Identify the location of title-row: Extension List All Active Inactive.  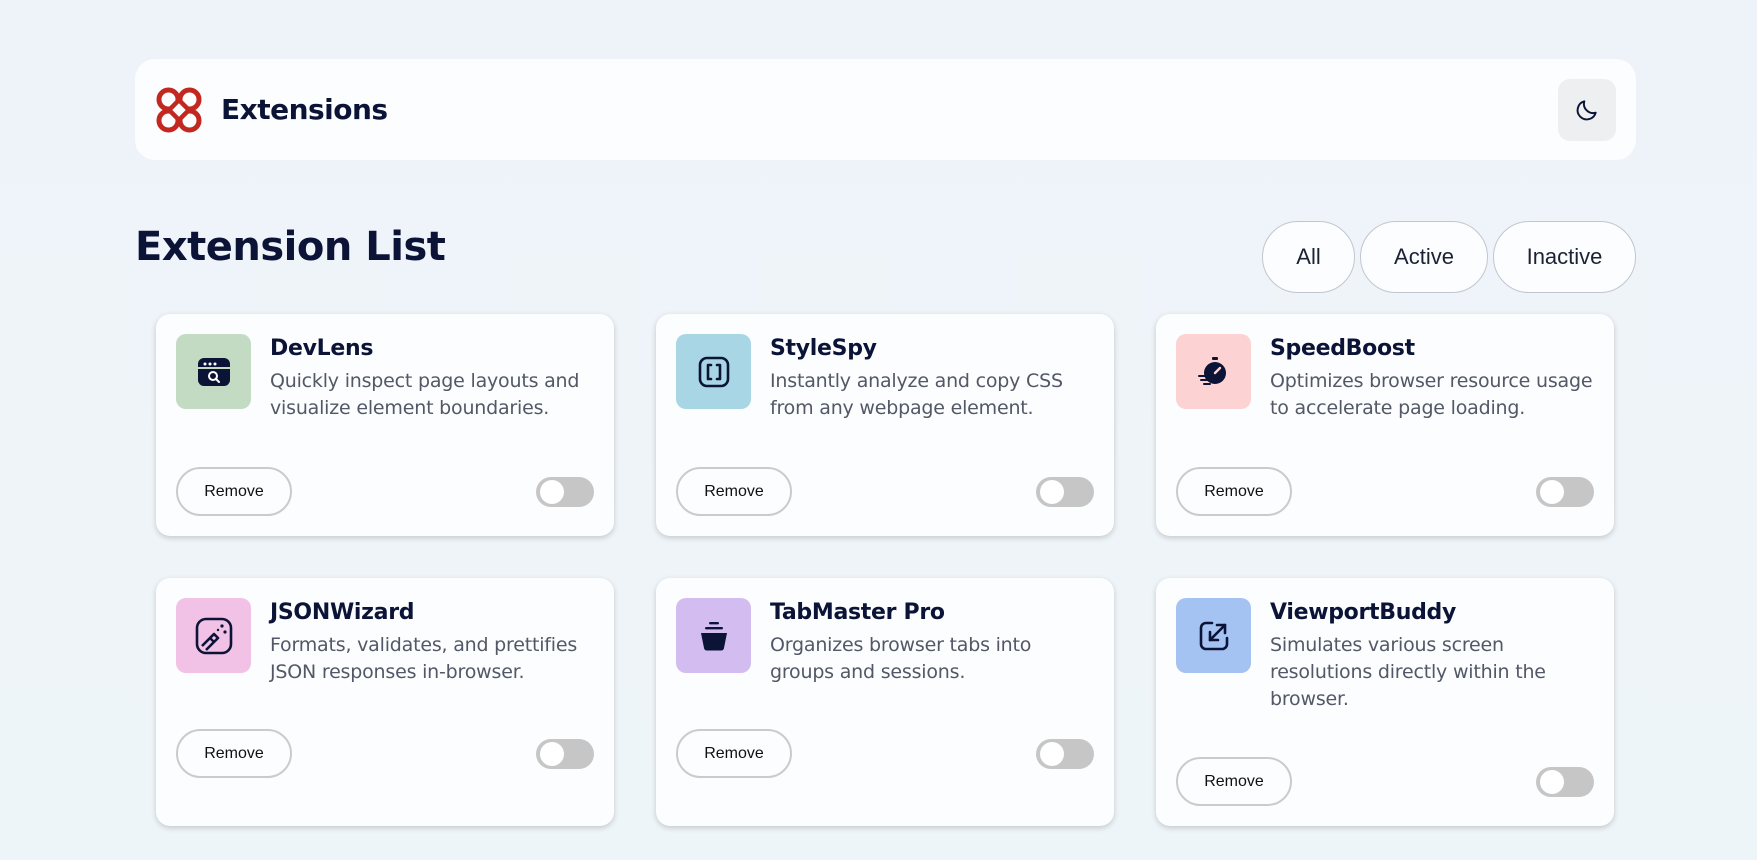
(885, 257).